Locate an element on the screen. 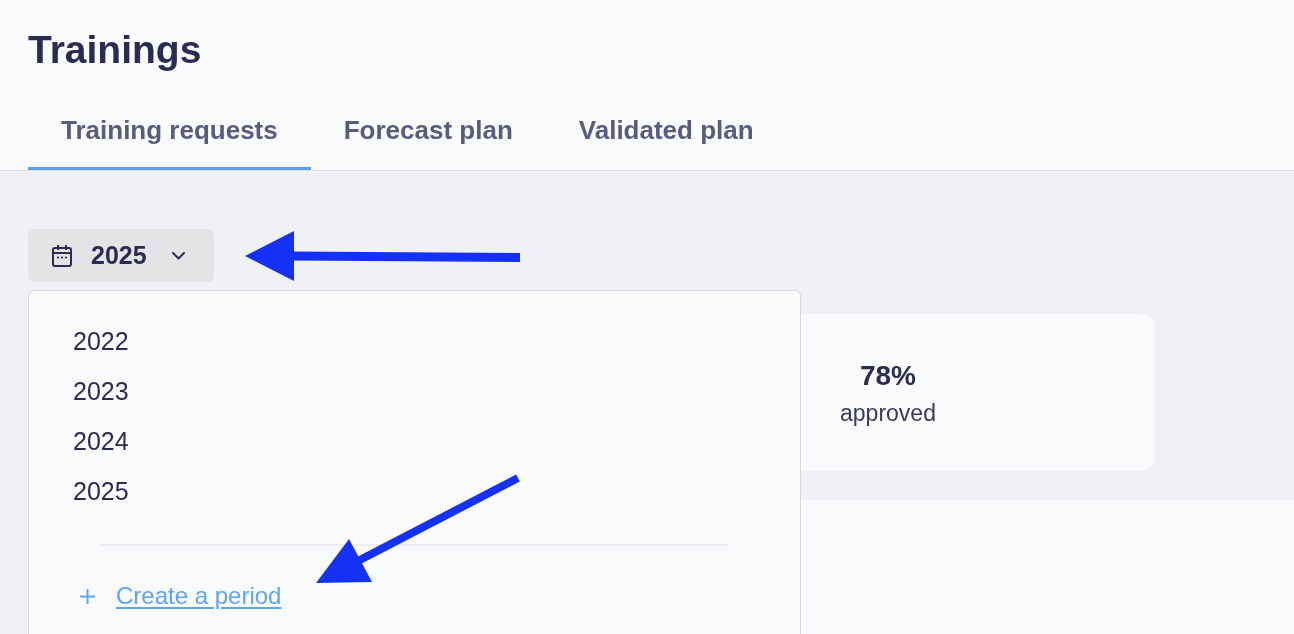 This screenshot has height=634, width=1294. tab: Validated plan is located at coordinates (666, 135).